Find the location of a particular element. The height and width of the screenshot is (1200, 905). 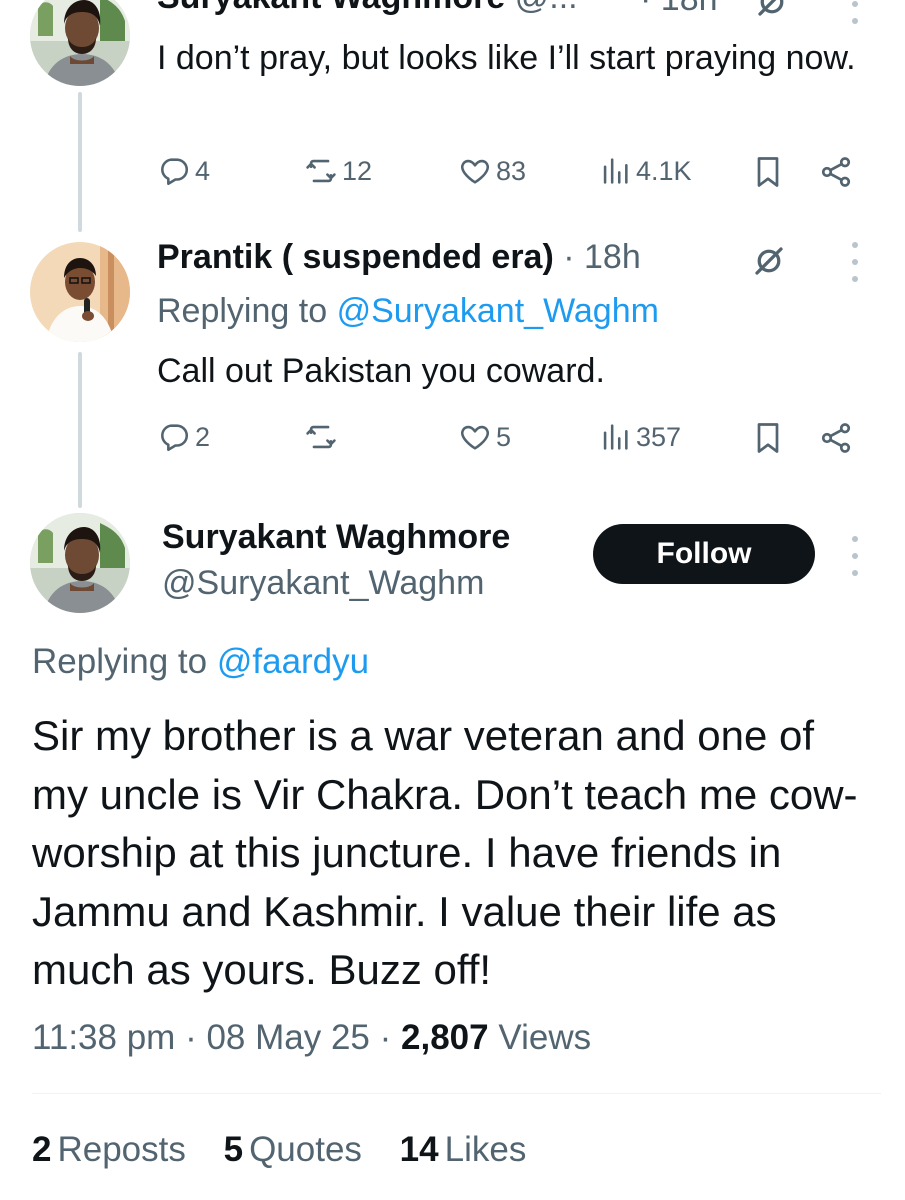

views-button: 357 is located at coordinates (639, 437).